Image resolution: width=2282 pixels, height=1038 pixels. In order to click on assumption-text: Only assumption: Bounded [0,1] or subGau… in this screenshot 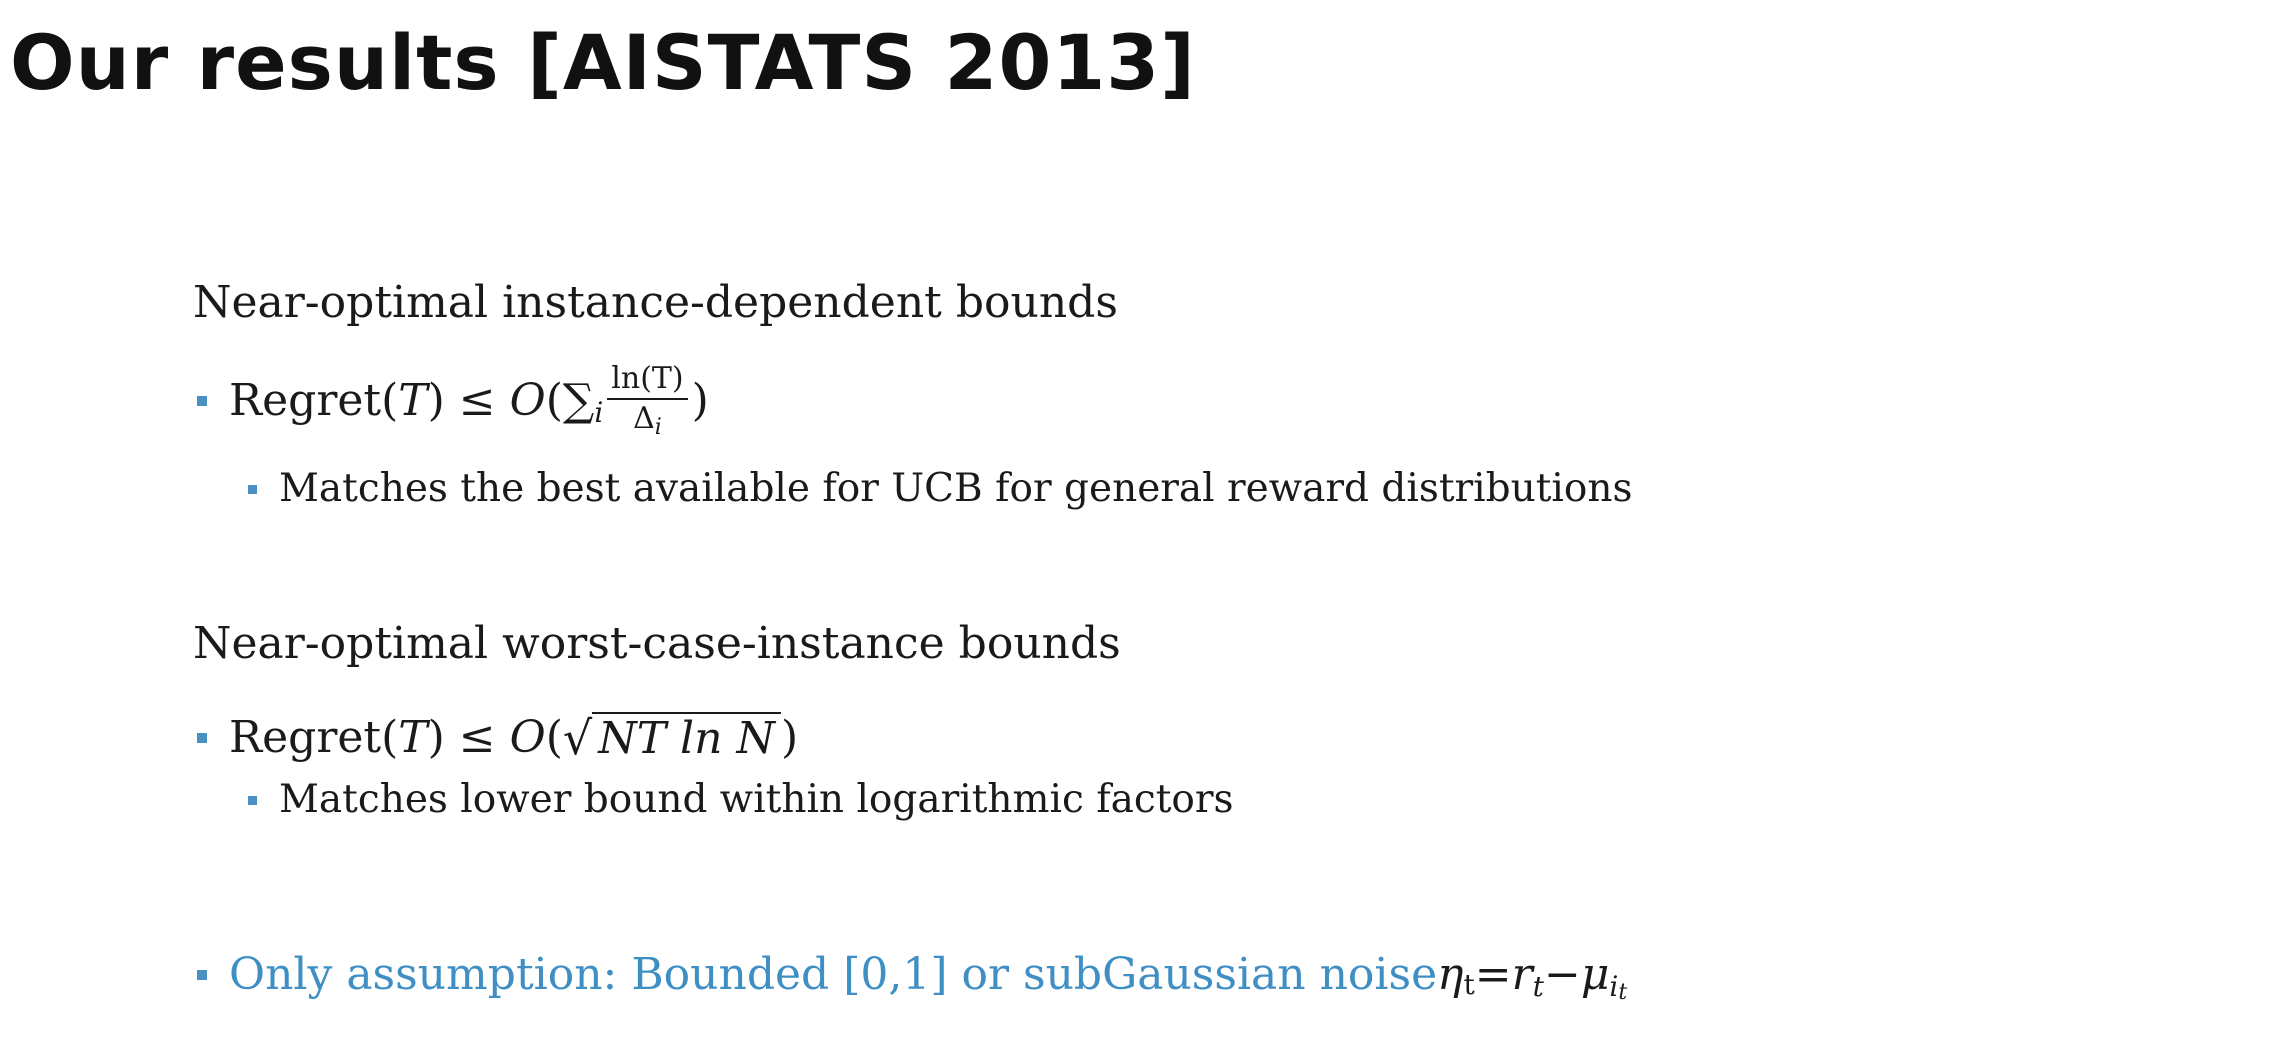, I will do `click(833, 974)`.